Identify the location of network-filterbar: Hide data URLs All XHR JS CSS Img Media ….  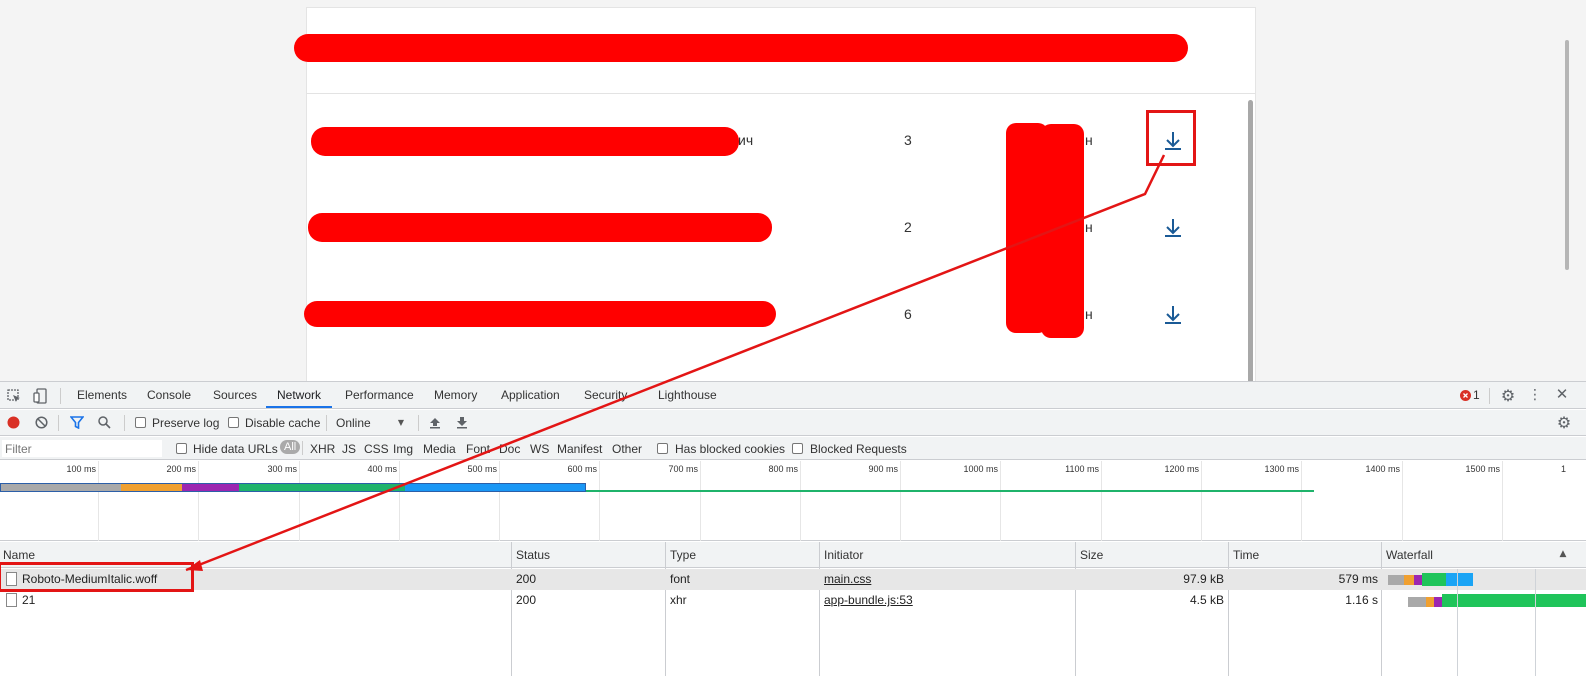
(793, 448).